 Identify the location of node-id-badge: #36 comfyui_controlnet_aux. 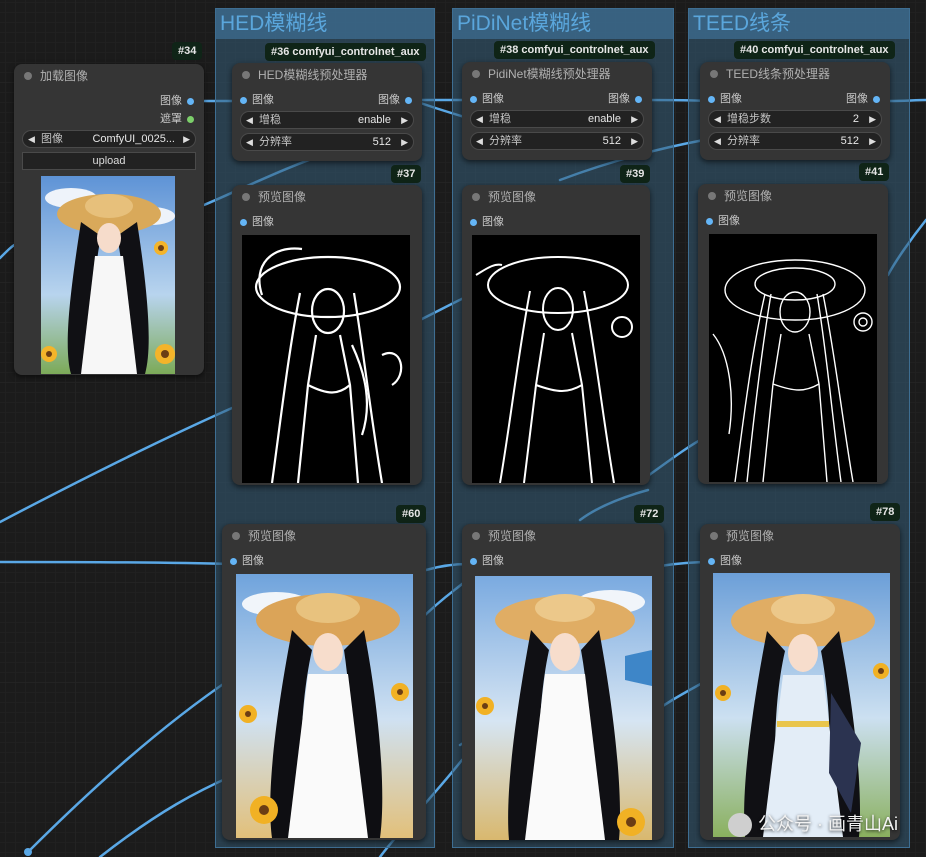
(345, 52).